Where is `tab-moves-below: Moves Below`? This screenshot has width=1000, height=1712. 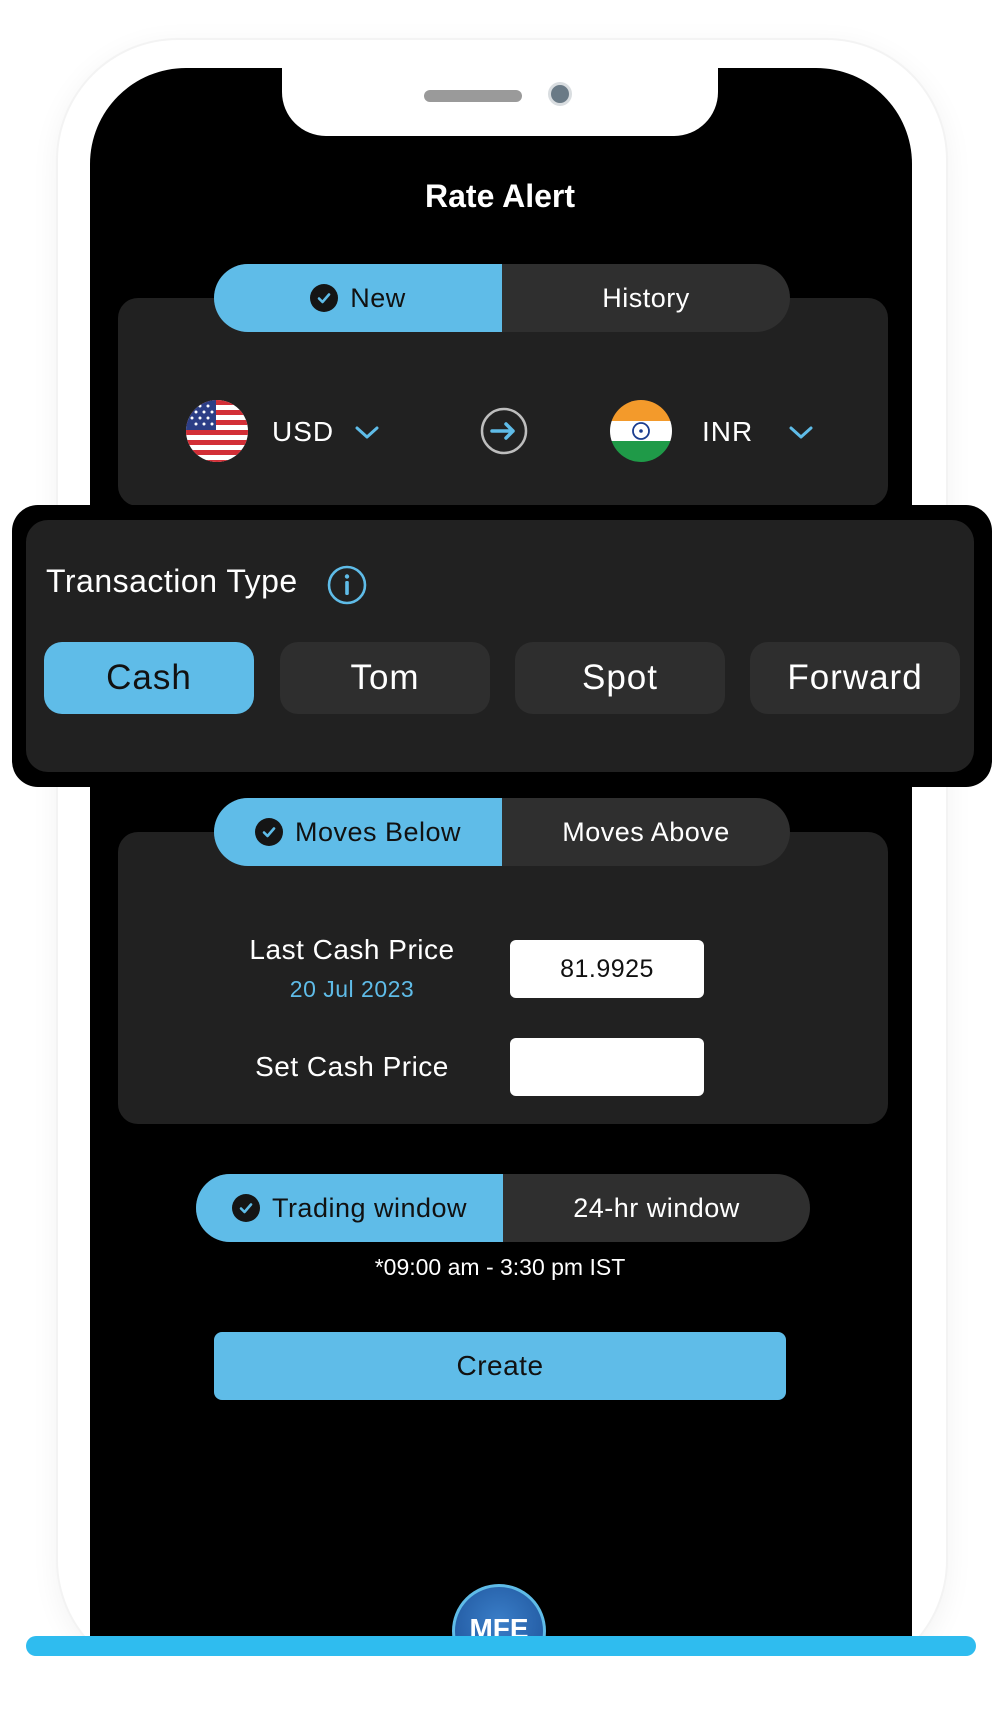
tab-moves-below: Moves Below is located at coordinates (358, 832).